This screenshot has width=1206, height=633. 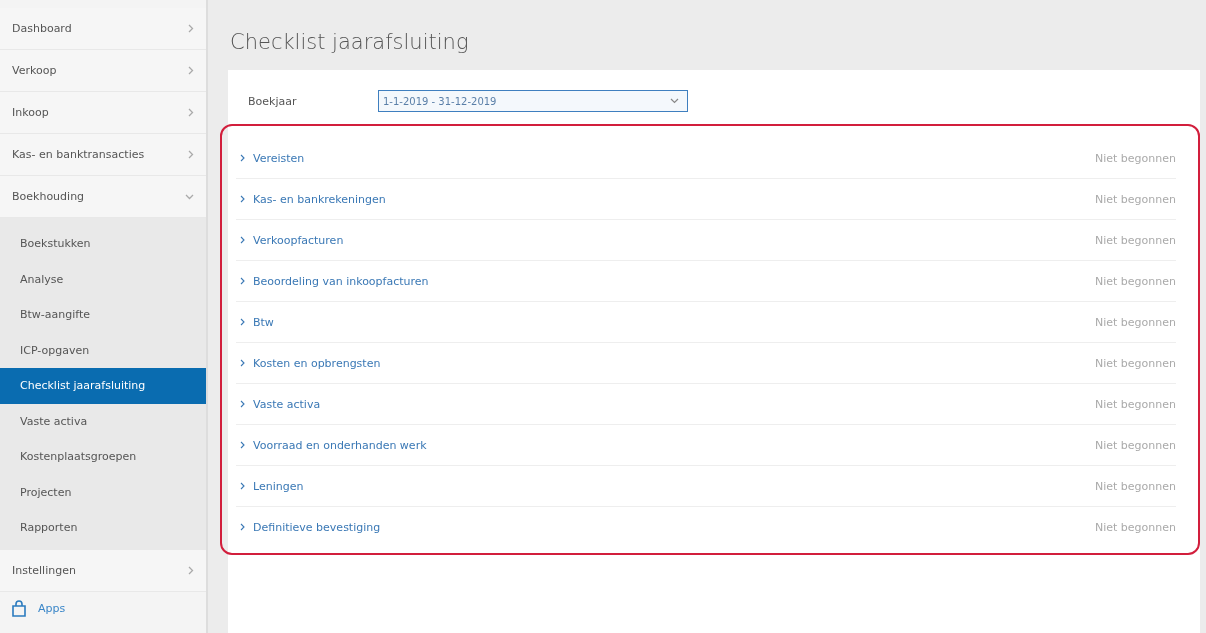 I want to click on submenu-item: Projecten, so click(x=103, y=492).